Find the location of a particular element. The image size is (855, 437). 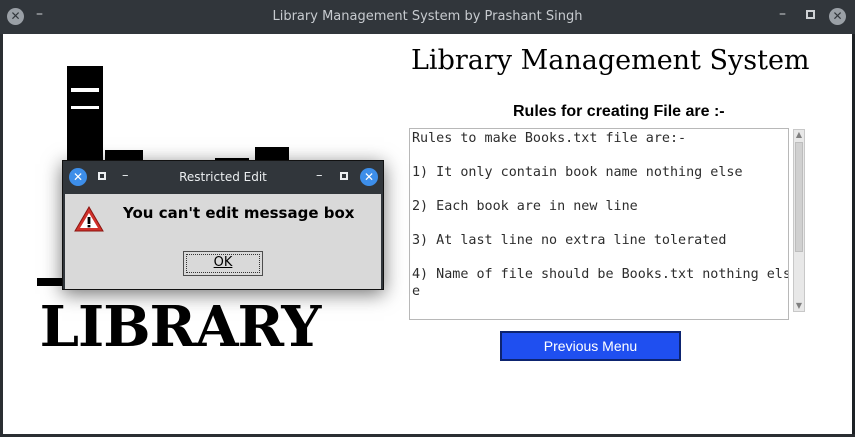

rules-scrollbar: ▲ ▼ is located at coordinates (799, 220).